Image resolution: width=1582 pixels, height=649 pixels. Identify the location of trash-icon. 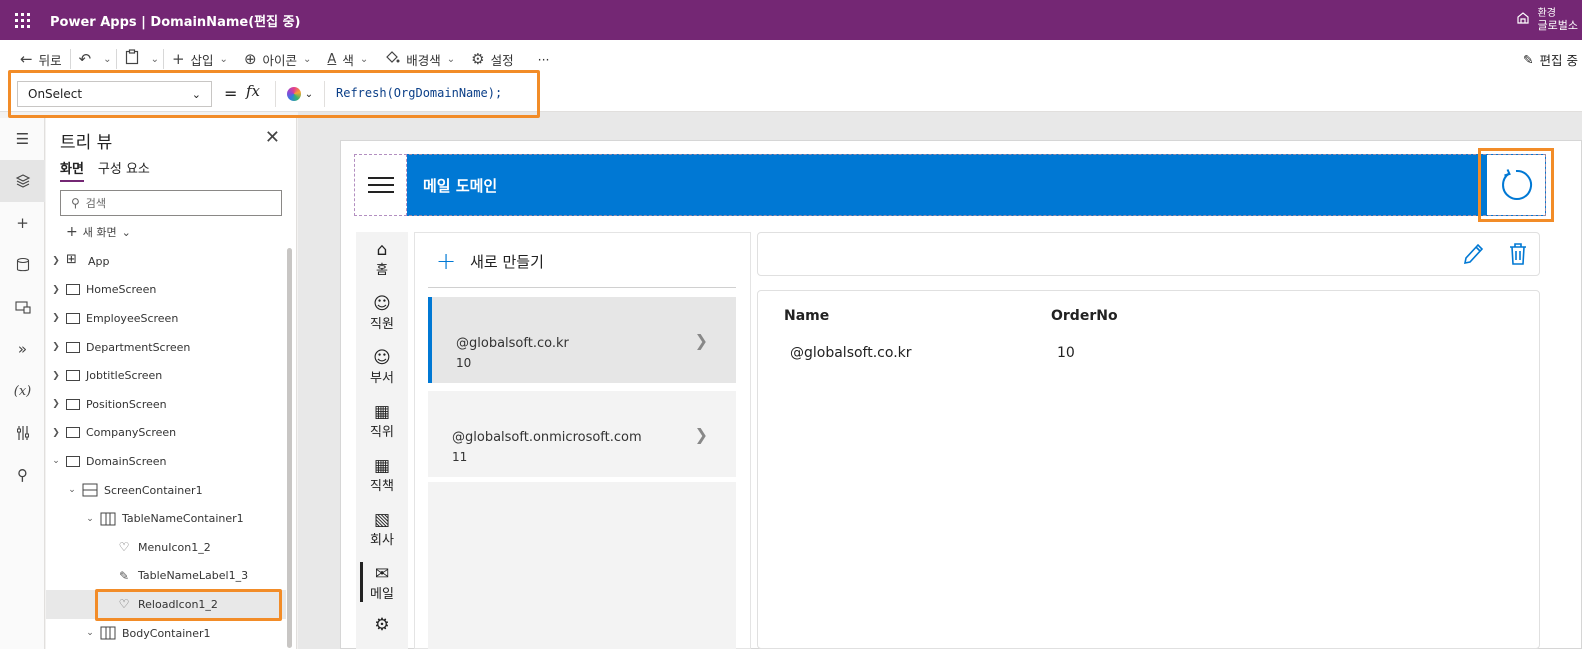
(1518, 254).